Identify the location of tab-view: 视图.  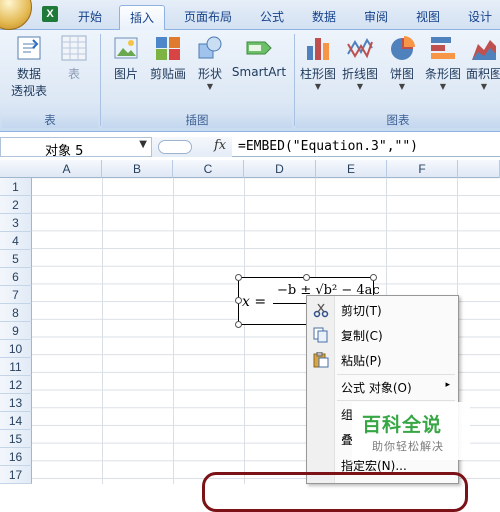
(428, 17).